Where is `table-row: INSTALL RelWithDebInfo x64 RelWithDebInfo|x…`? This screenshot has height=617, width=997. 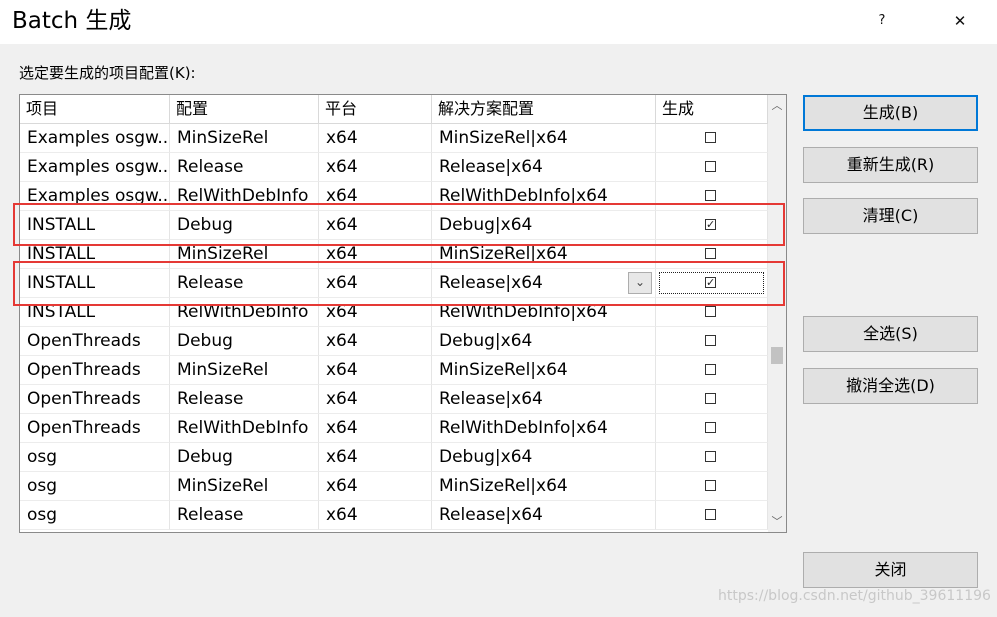
table-row: INSTALL RelWithDebInfo x64 RelWithDebInfo|x… is located at coordinates (394, 312).